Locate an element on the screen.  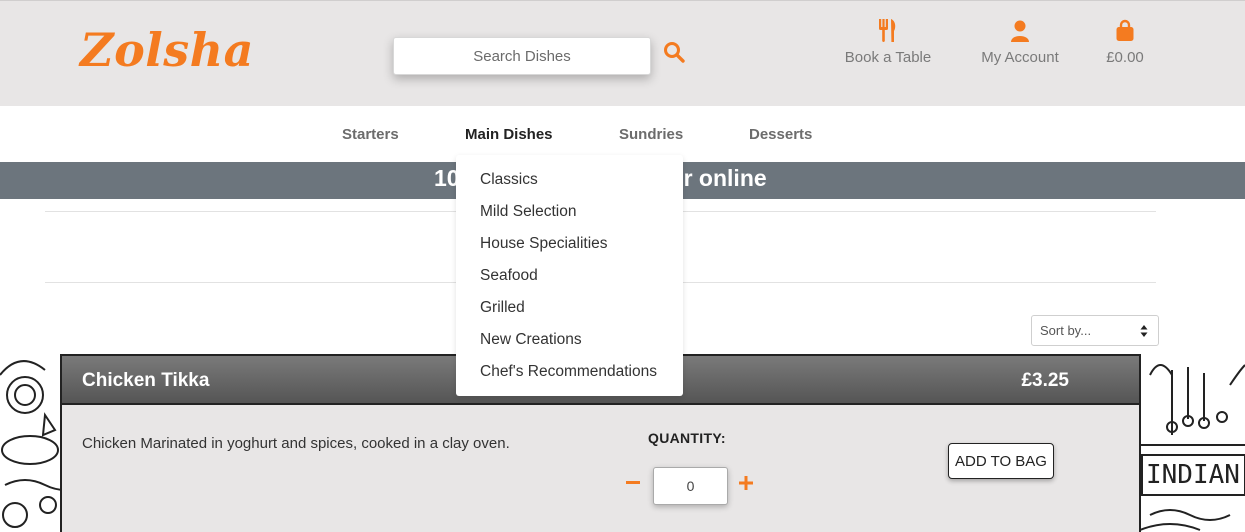
product-name: Chicken Tikka is located at coordinates (146, 380).